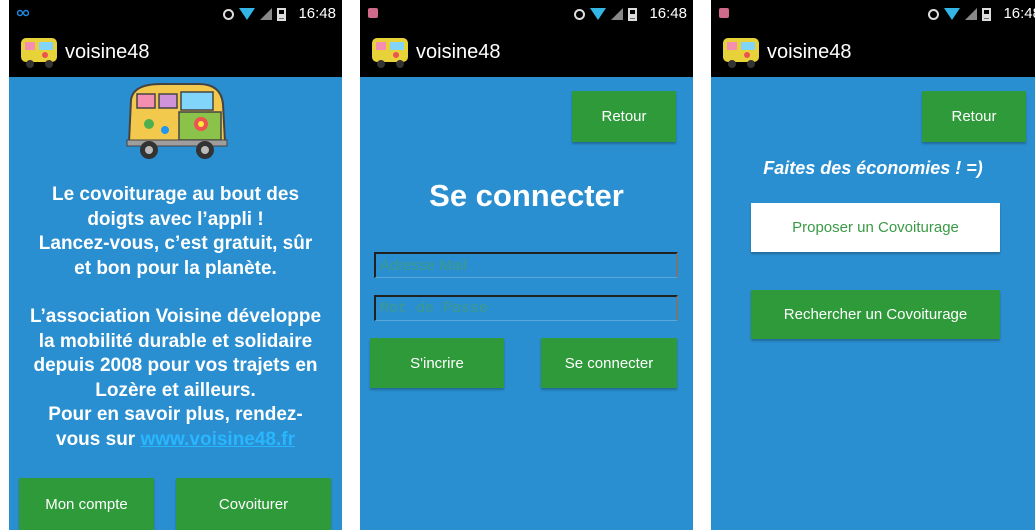 This screenshot has width=1035, height=530. Describe the element at coordinates (175, 243) in the screenshot. I see `intro-line: Lancez-vous, c’est gratuit, sûr` at that location.